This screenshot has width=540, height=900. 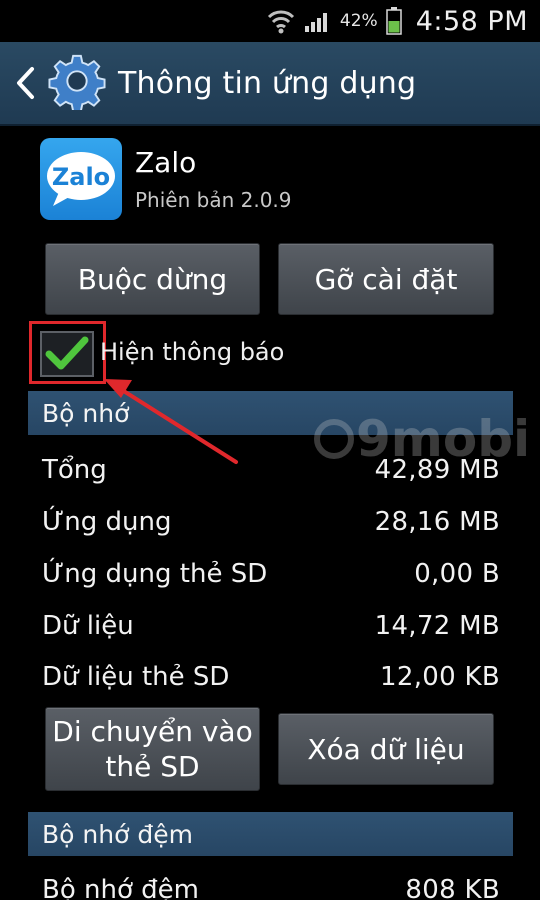 I want to click on battery-percent: 42%, so click(x=358, y=21).